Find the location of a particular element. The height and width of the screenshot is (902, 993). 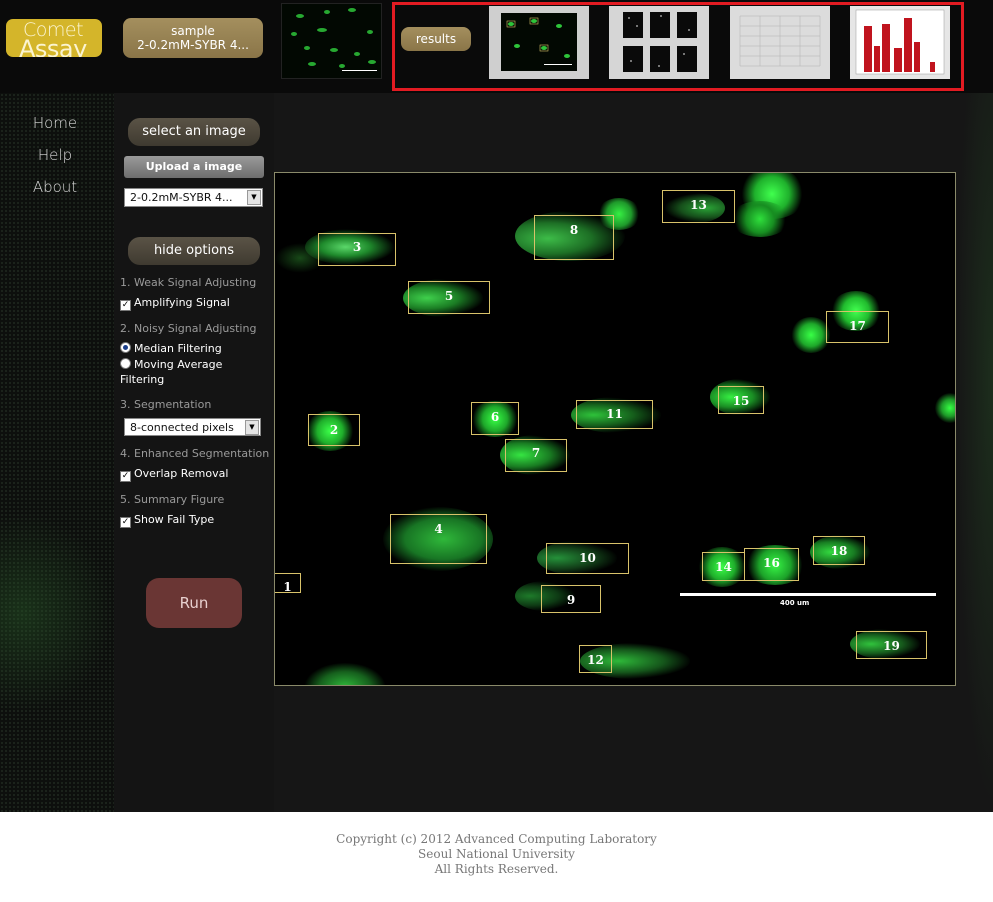

scale-bar-label: 400 um is located at coordinates (795, 603).